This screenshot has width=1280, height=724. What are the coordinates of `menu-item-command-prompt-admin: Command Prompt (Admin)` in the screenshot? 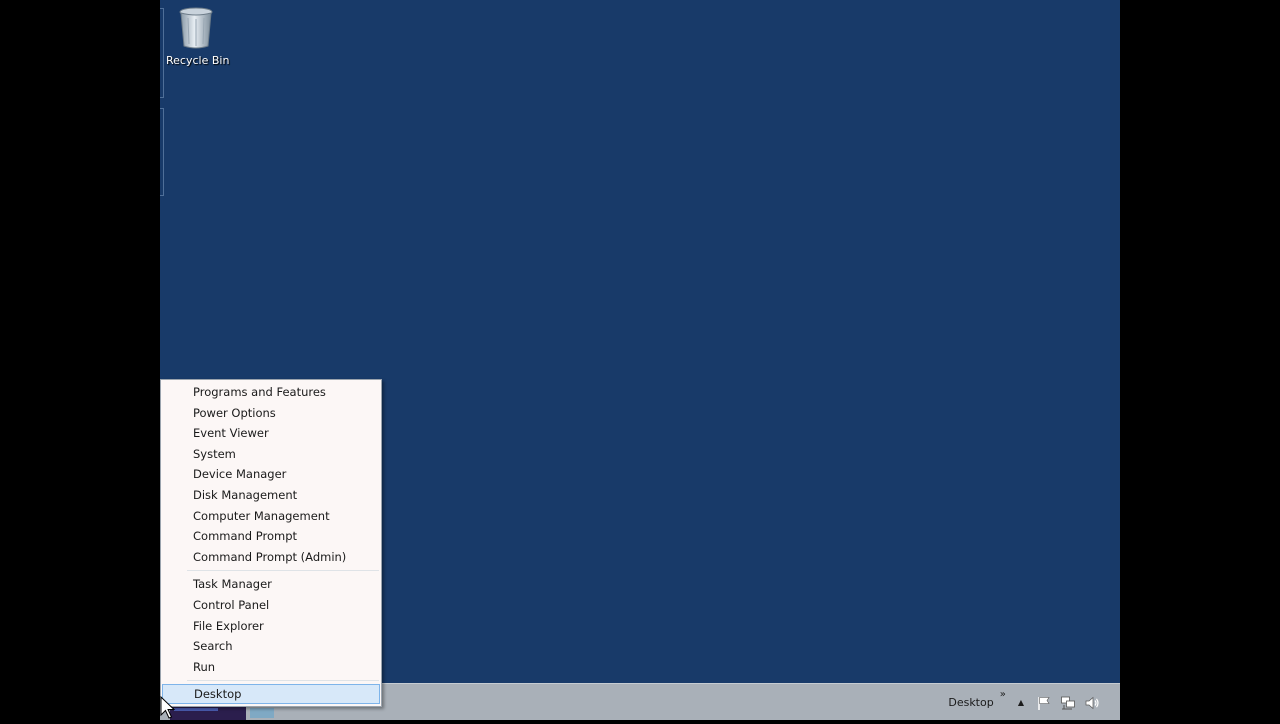 It's located at (271, 557).